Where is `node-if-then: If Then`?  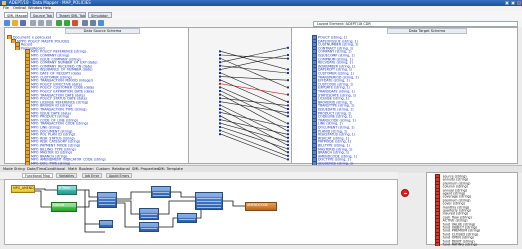 node-if-then: If Then is located at coordinates (67, 190).